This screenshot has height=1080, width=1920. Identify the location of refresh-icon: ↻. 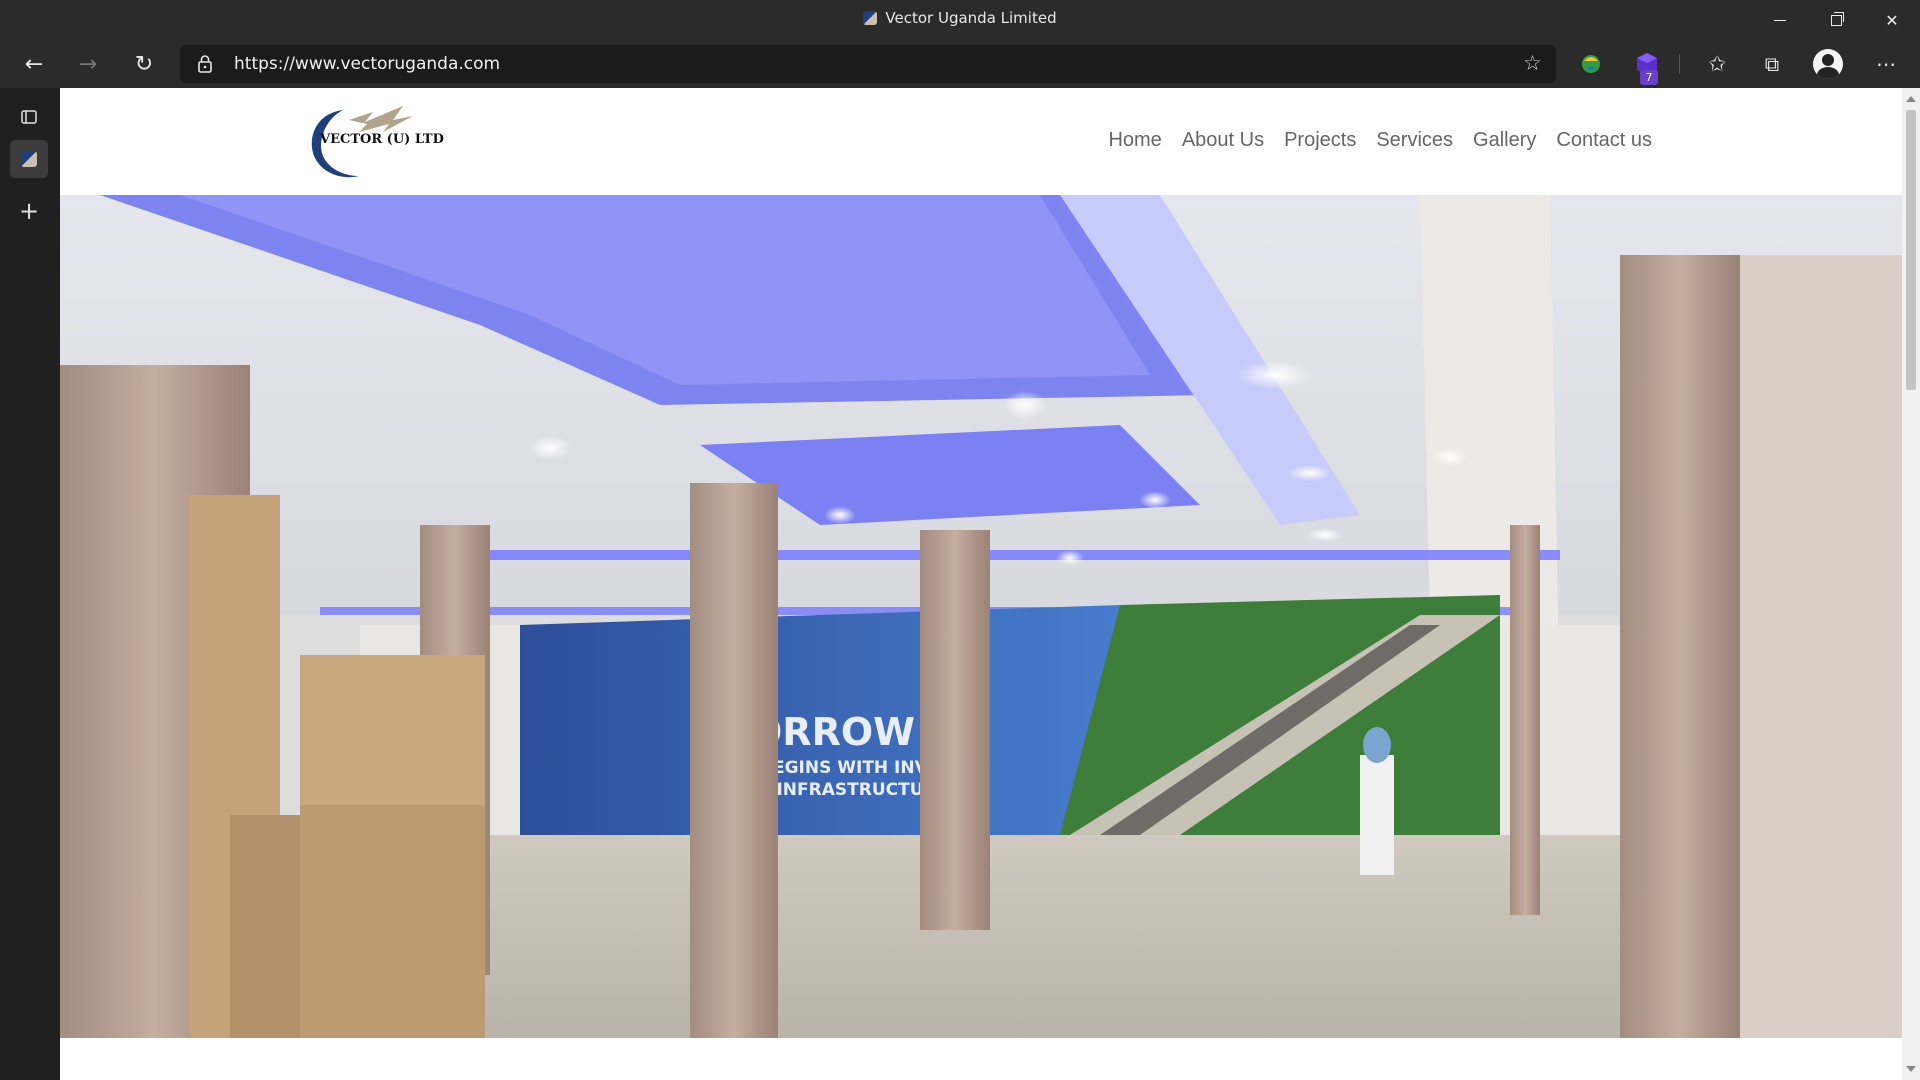
(144, 64).